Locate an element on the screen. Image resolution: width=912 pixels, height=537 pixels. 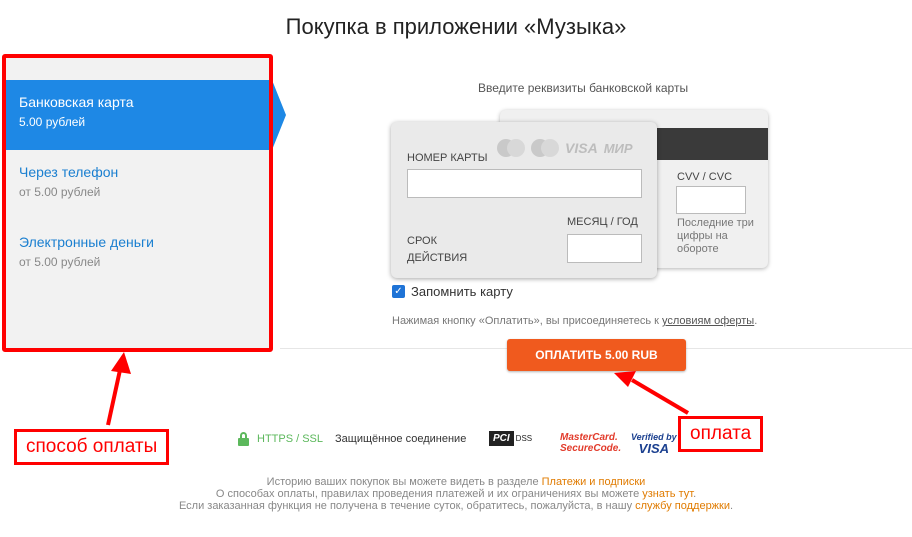
active-pointer-arrow is located at coordinates (279, 115).